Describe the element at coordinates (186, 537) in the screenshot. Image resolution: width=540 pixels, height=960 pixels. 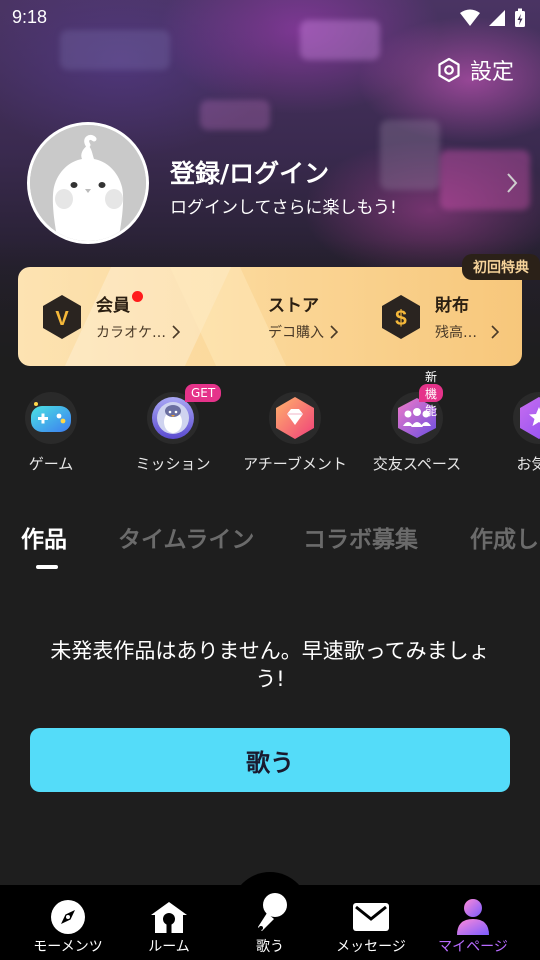
I see `tab-timeline: タイムライン` at that location.